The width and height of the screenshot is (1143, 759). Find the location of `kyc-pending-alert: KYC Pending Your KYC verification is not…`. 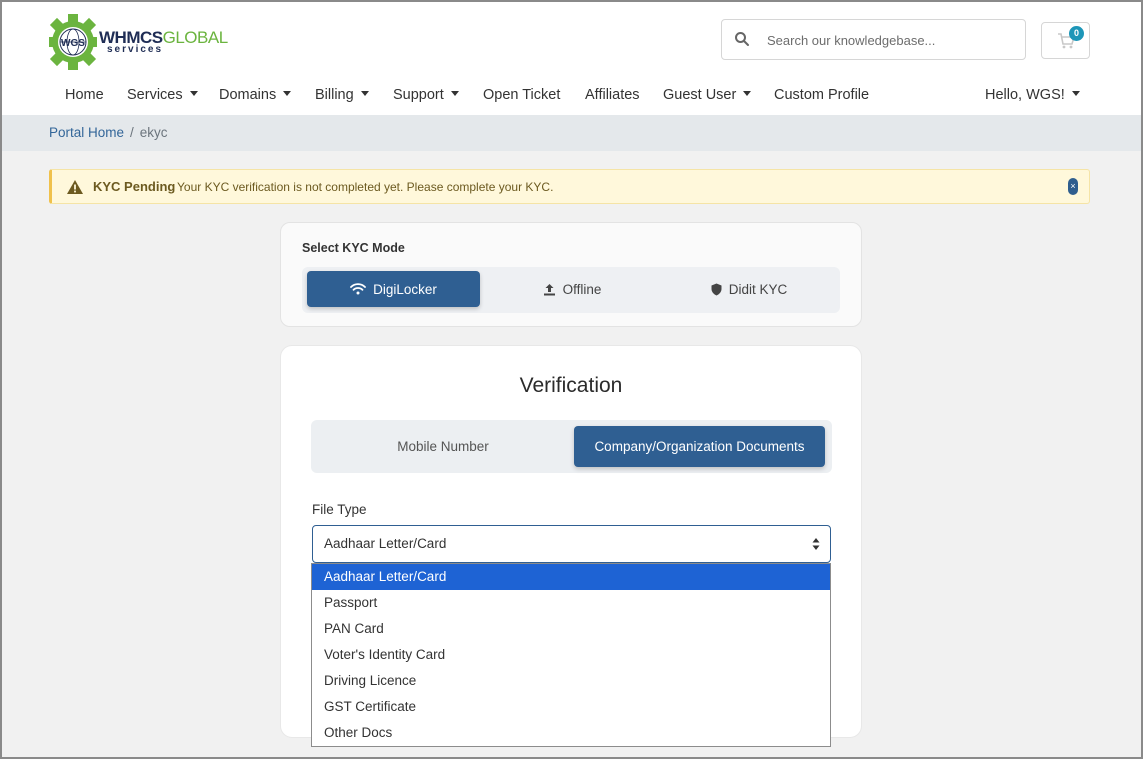

kyc-pending-alert: KYC Pending Your KYC verification is not… is located at coordinates (569, 186).